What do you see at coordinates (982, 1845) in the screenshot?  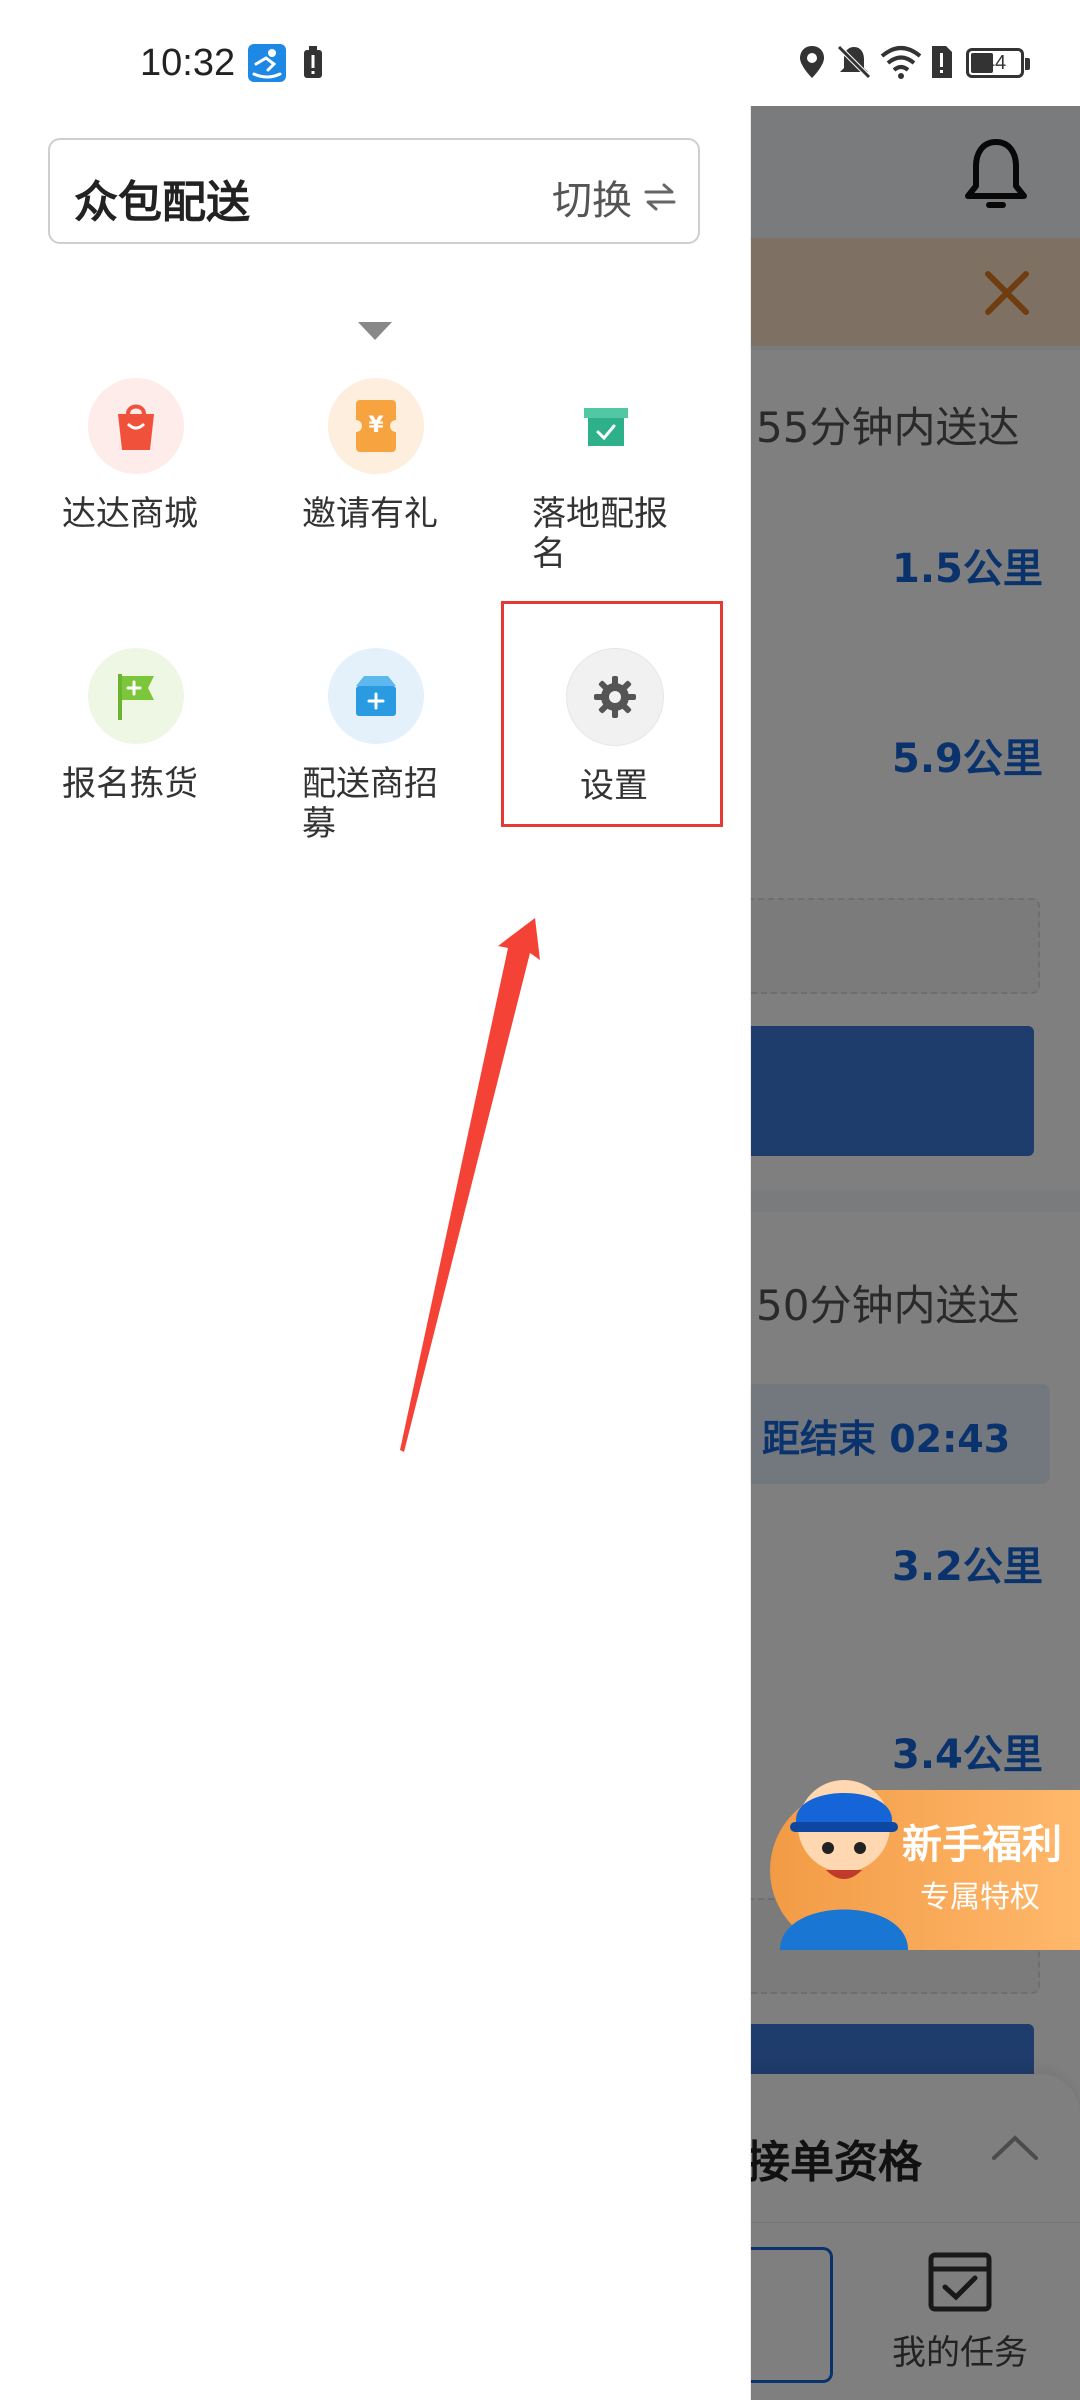 I see `promo-title: 新手福利` at bounding box center [982, 1845].